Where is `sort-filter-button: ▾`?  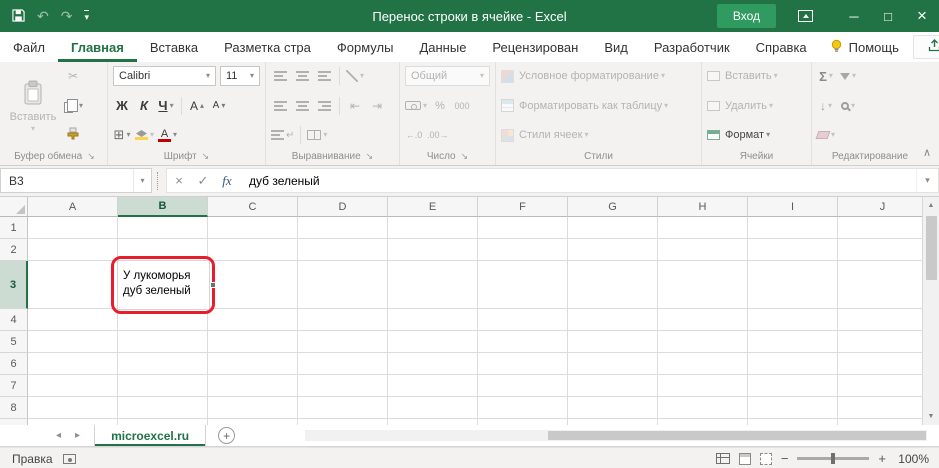
sort-filter-button: ▾ is located at coordinates (848, 76).